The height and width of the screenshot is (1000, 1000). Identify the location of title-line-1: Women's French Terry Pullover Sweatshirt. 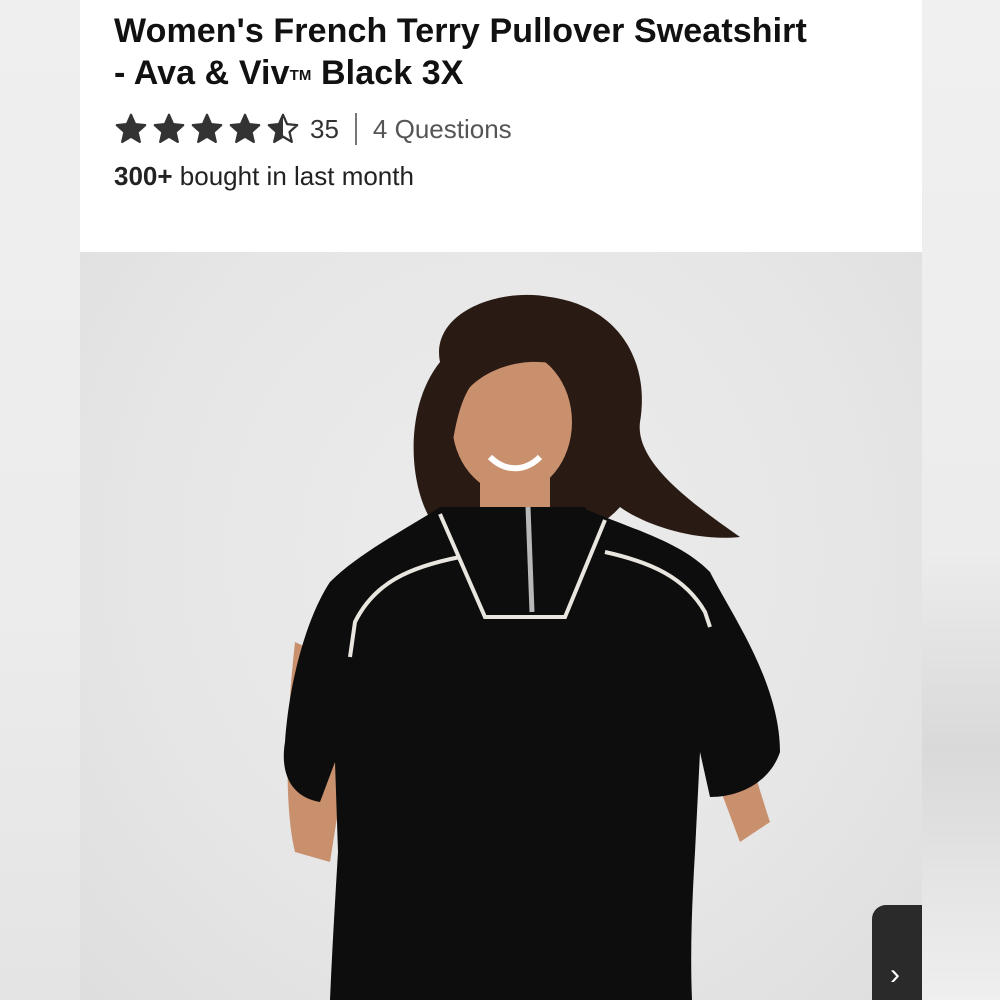
(460, 31).